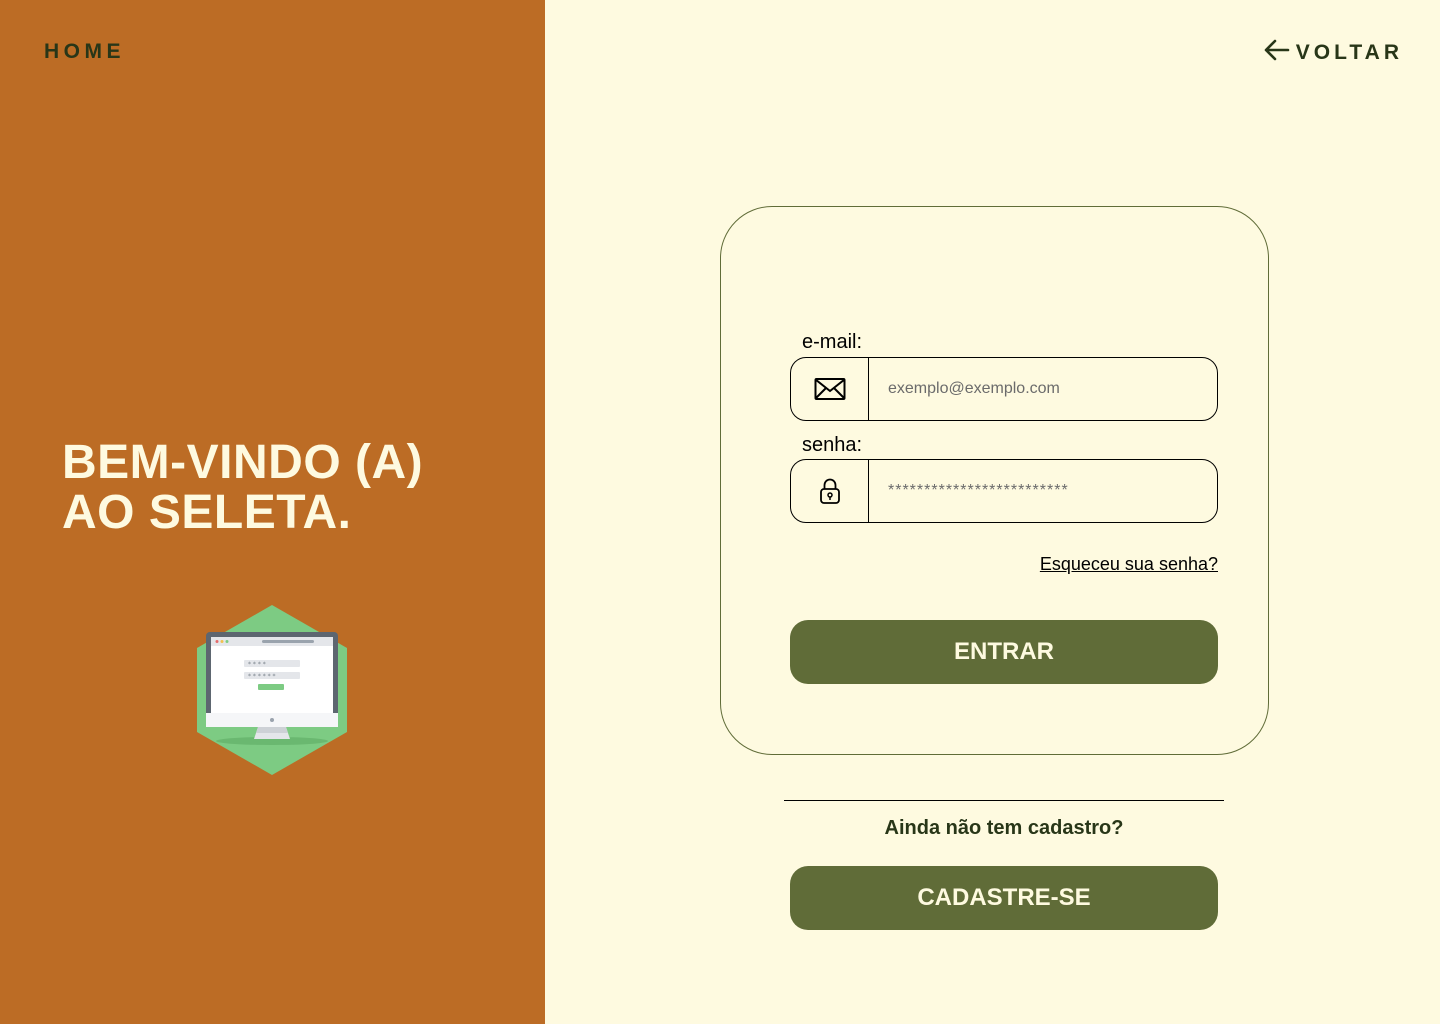  I want to click on home-link: HOME, so click(84, 52).